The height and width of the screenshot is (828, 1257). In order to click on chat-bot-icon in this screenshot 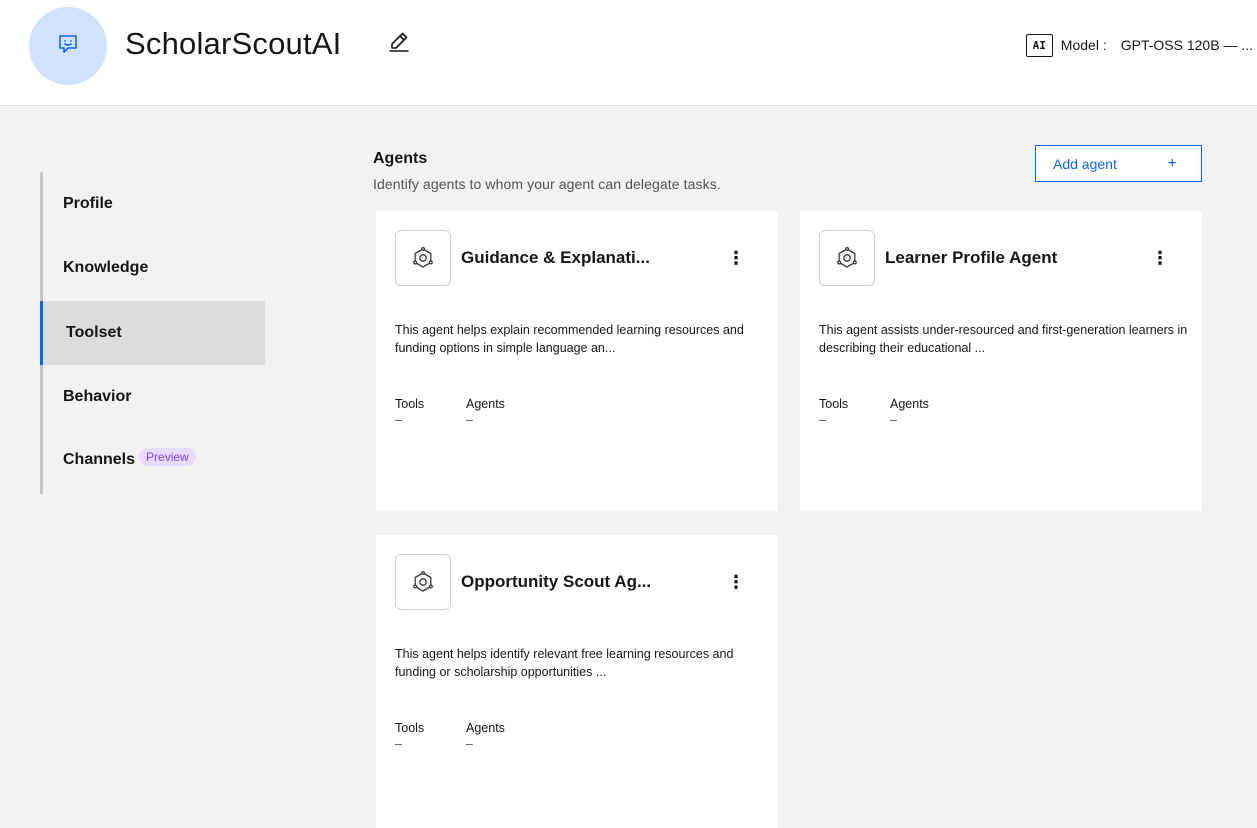, I will do `click(68, 46)`.